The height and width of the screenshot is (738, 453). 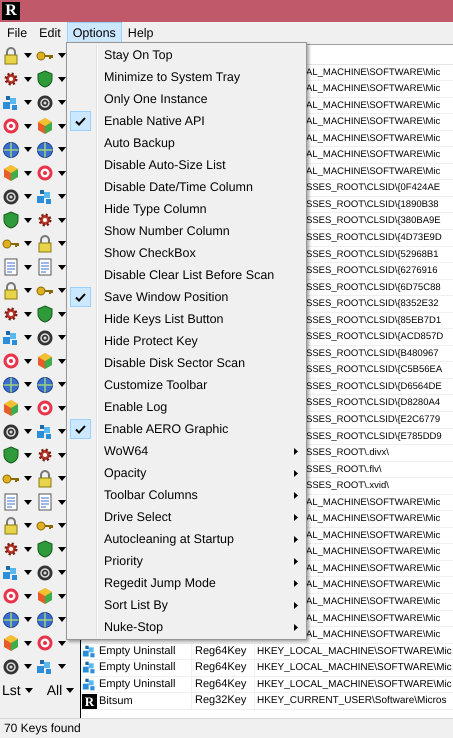 What do you see at coordinates (186, 275) in the screenshot?
I see `menu-option: Disable Clear List Before Scan` at bounding box center [186, 275].